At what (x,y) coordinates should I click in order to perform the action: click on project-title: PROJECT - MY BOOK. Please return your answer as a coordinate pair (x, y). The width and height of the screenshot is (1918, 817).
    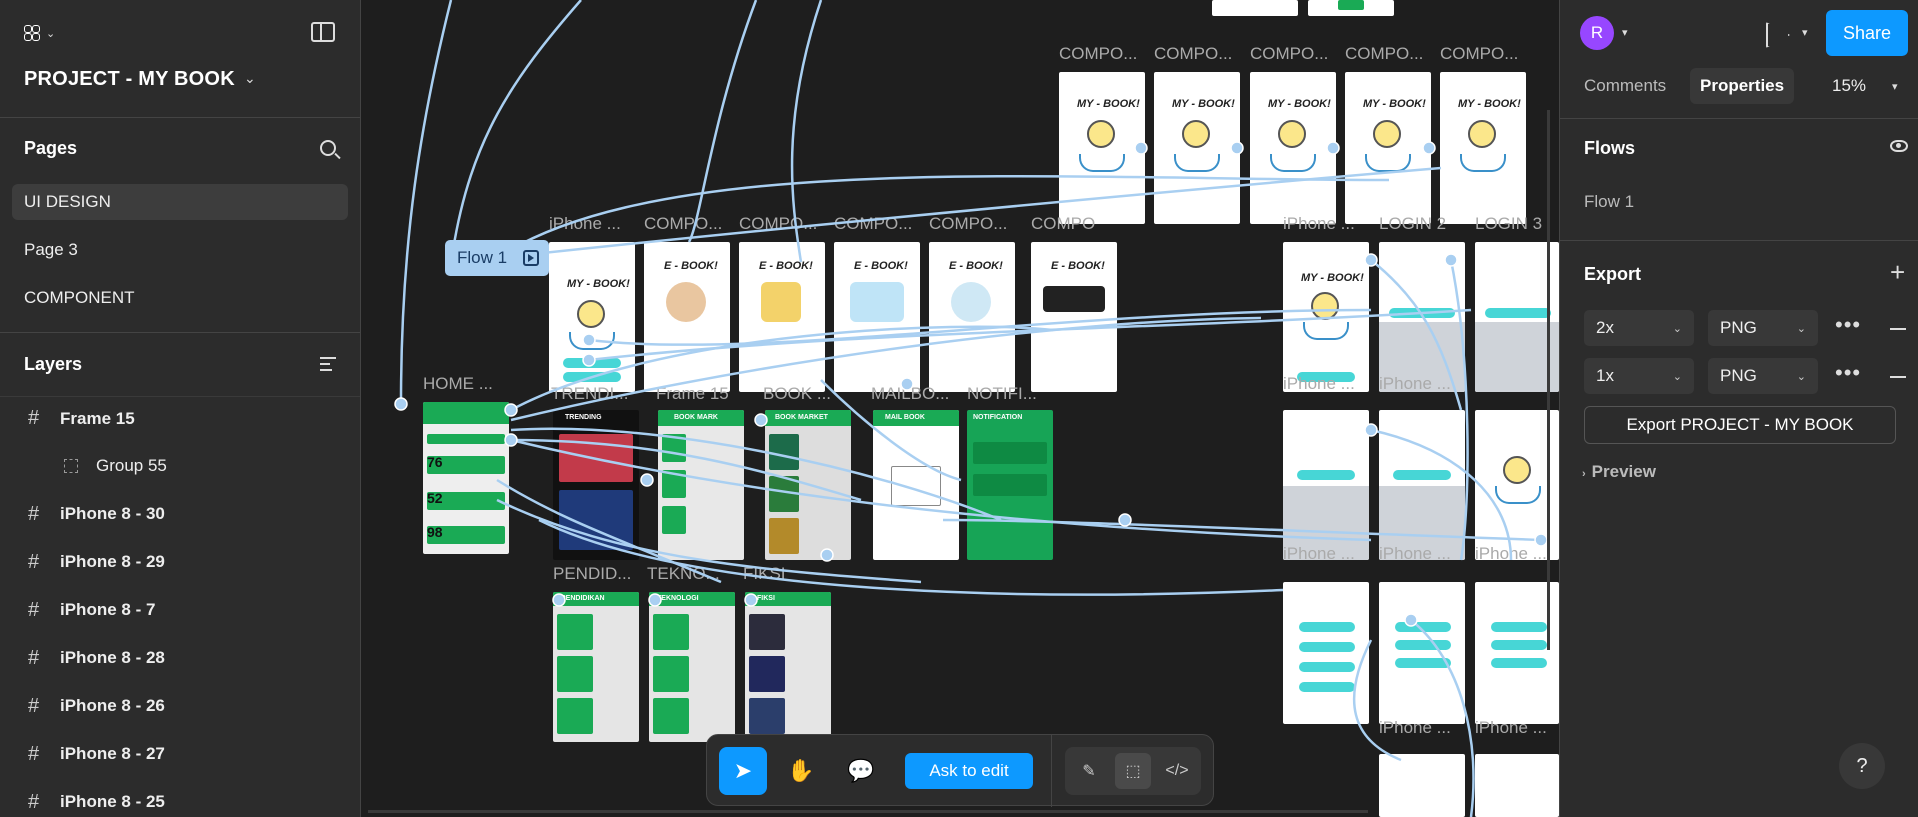
    Looking at the image, I should click on (129, 79).